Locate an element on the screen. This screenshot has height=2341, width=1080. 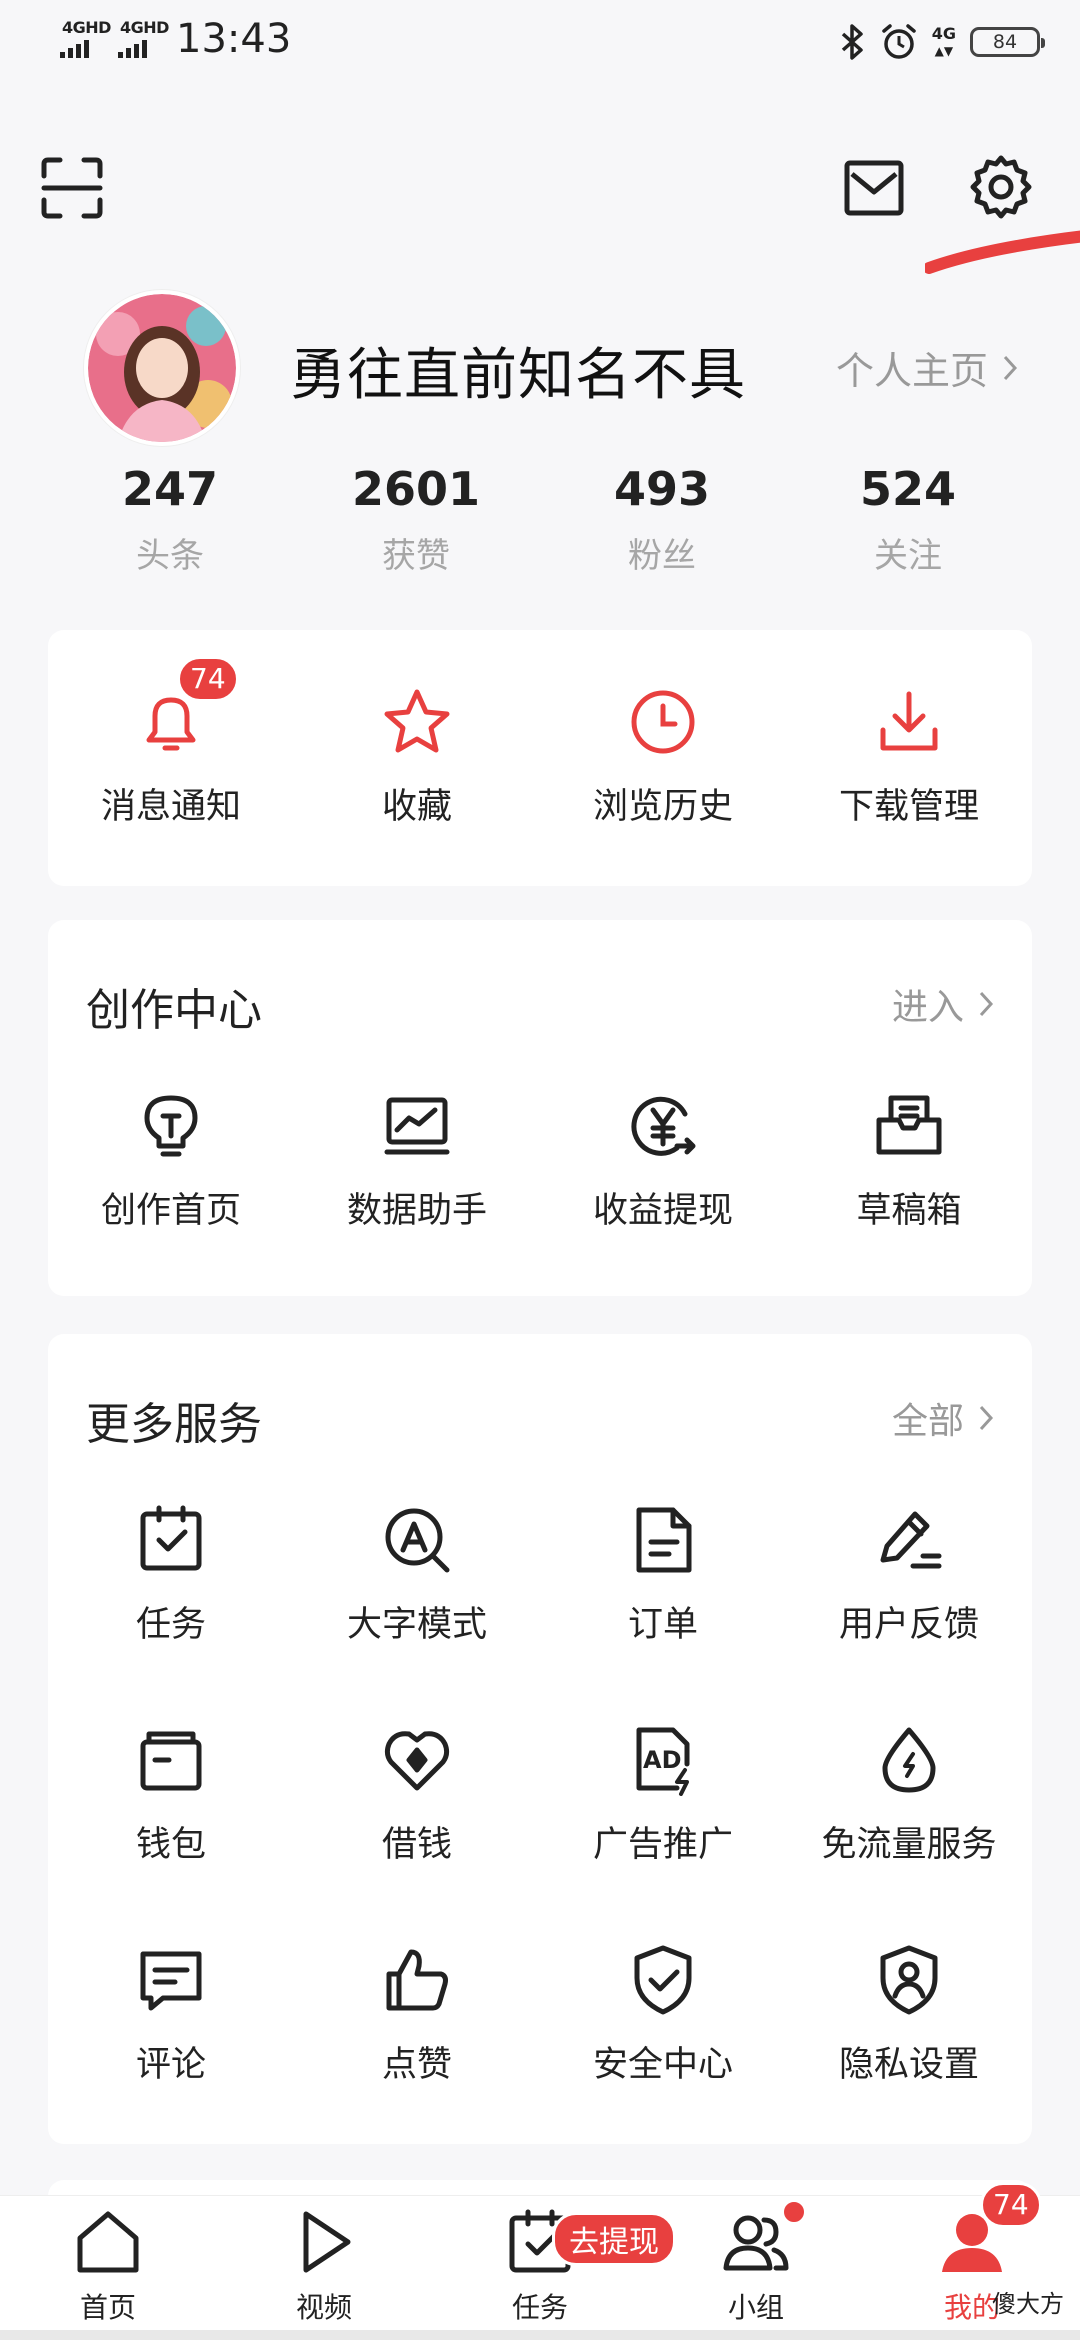
creation-earnings: 收益提现 is located at coordinates (663, 1161).